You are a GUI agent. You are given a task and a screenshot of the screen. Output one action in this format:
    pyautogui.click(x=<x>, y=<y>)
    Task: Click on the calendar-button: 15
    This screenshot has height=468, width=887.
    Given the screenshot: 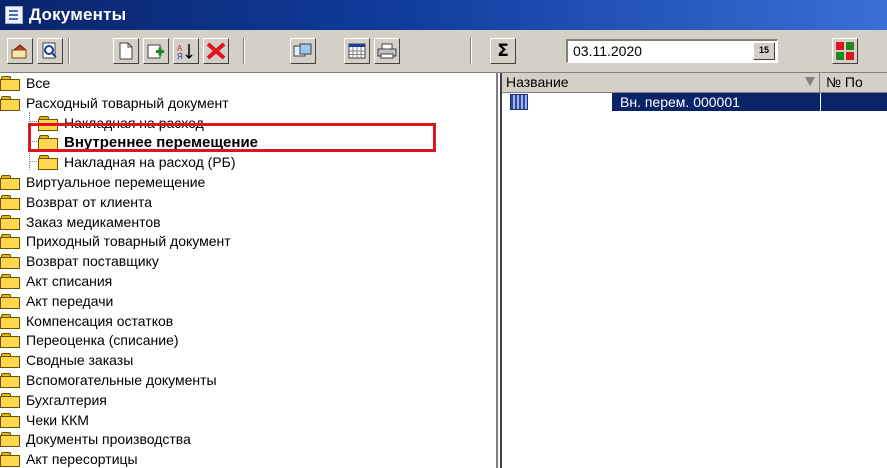 What is the action you would take?
    pyautogui.click(x=764, y=51)
    